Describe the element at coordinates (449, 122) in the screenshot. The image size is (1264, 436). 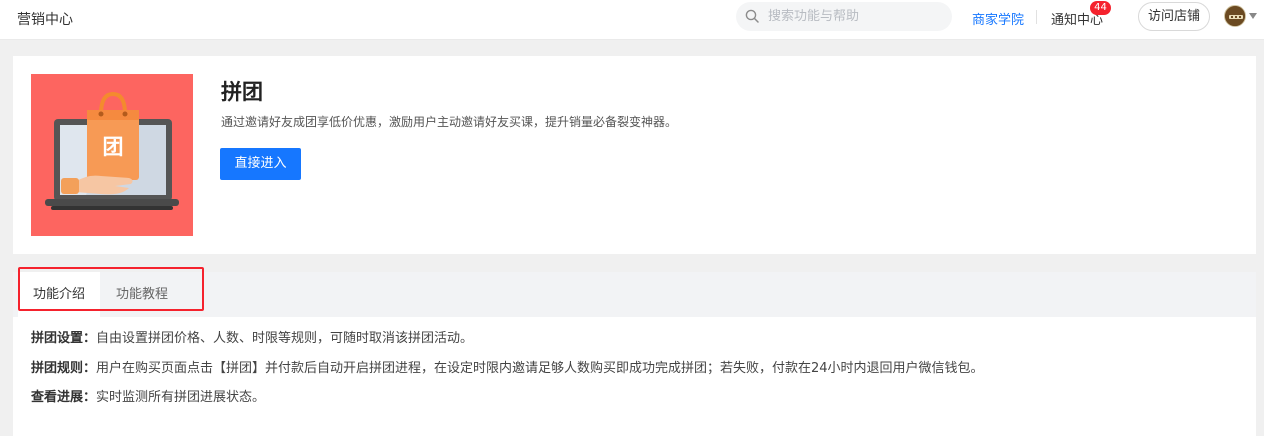
I see `feature-description: 通过邀请好友成团享低价优惠，激励用户主动邀请好友买课，提升销量必备裂变神器。` at that location.